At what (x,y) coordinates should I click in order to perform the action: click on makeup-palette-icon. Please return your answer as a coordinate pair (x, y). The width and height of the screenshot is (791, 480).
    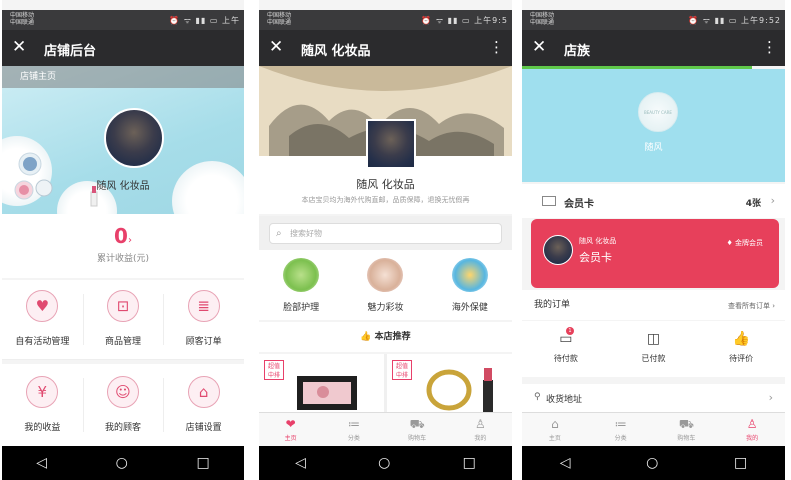
    Looking at the image, I should click on (385, 275).